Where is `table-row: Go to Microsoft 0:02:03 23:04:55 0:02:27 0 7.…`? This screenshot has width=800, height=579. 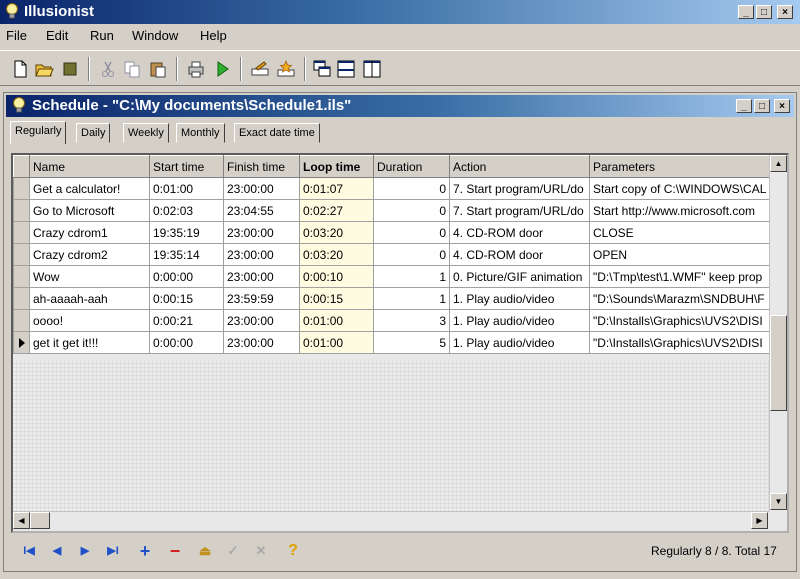 table-row: Go to Microsoft 0:02:03 23:04:55 0:02:27 0 7.… is located at coordinates (391, 210).